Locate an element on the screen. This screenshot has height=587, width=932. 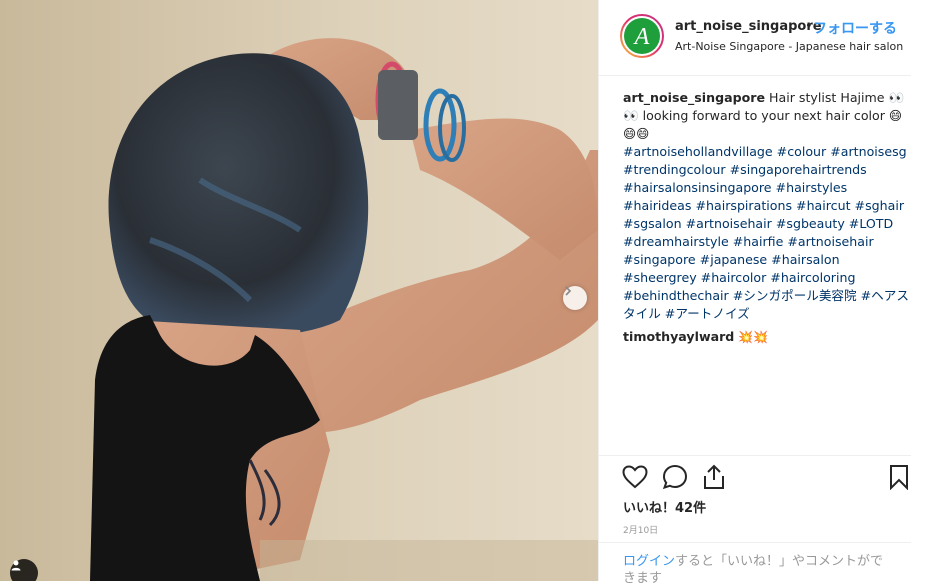
heart-icon is located at coordinates (635, 477).